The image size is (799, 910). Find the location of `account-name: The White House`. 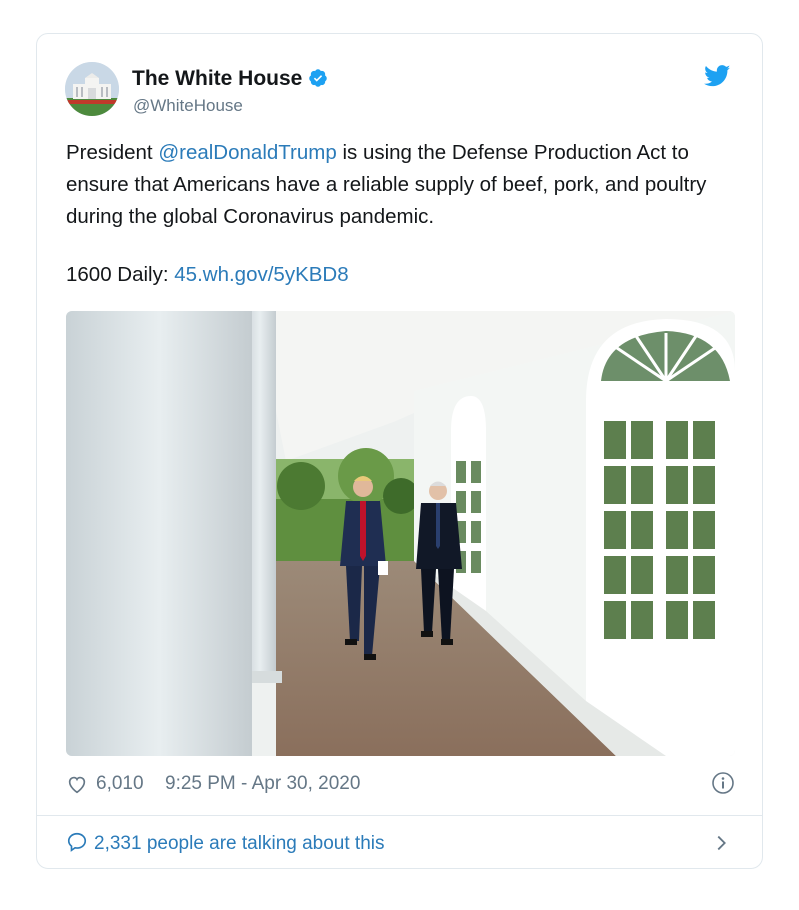

account-name: The White House is located at coordinates (230, 79).